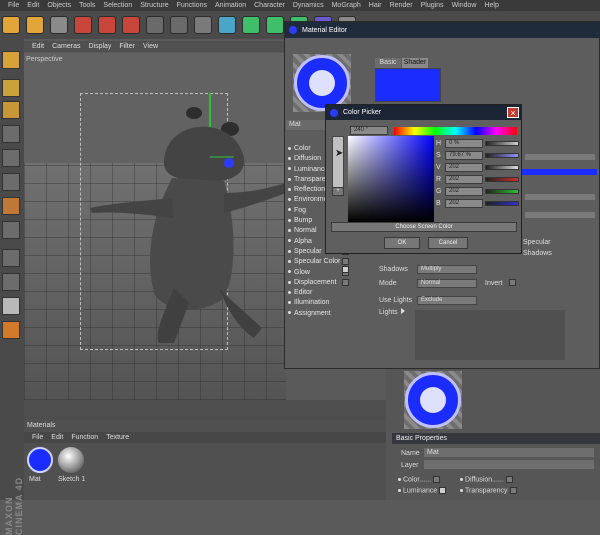  I want to click on menu-item: Objects, so click(59, 5).